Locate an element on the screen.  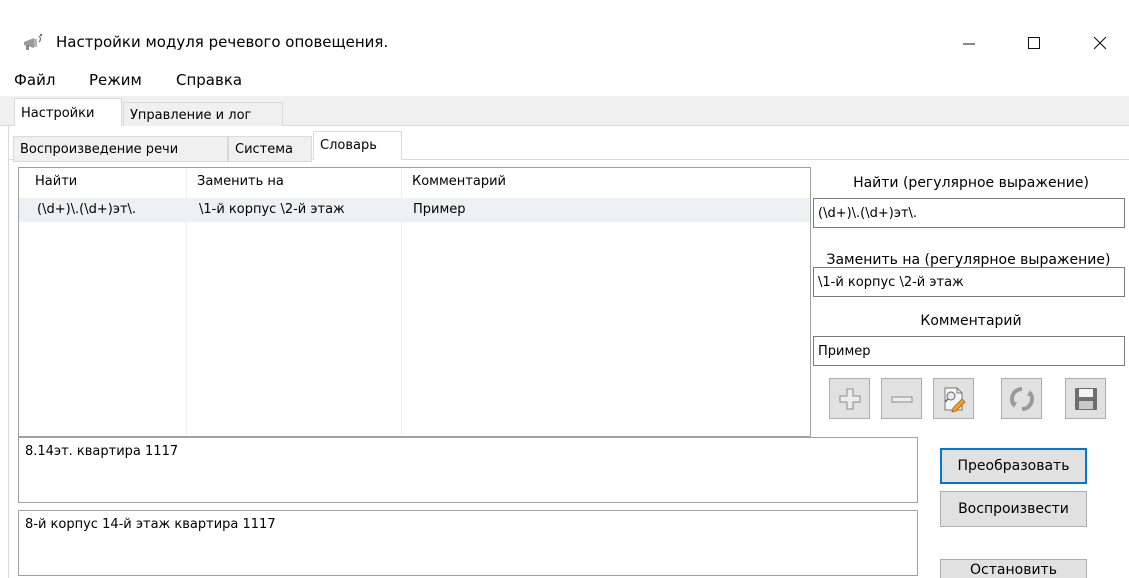
column-header-comment: Комментарий is located at coordinates (459, 181).